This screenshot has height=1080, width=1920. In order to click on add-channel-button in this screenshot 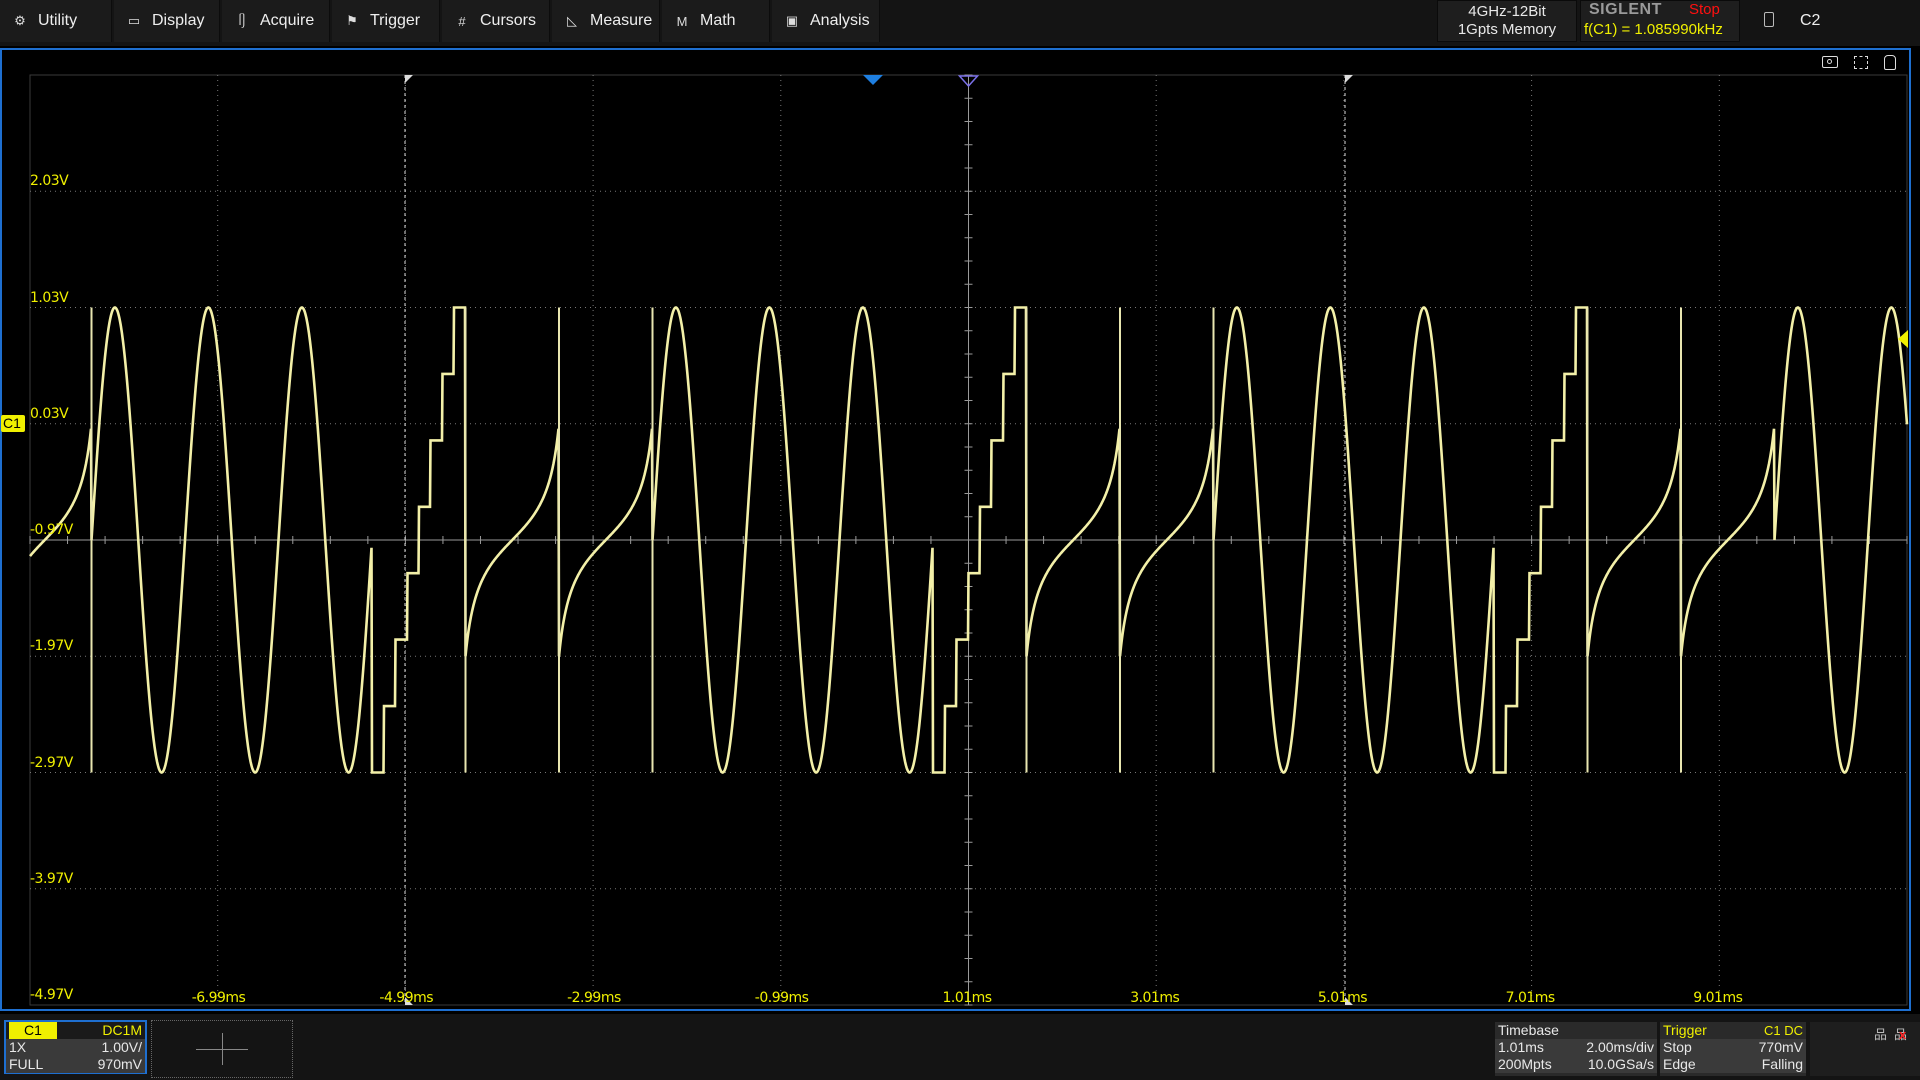, I will do `click(222, 1049)`.